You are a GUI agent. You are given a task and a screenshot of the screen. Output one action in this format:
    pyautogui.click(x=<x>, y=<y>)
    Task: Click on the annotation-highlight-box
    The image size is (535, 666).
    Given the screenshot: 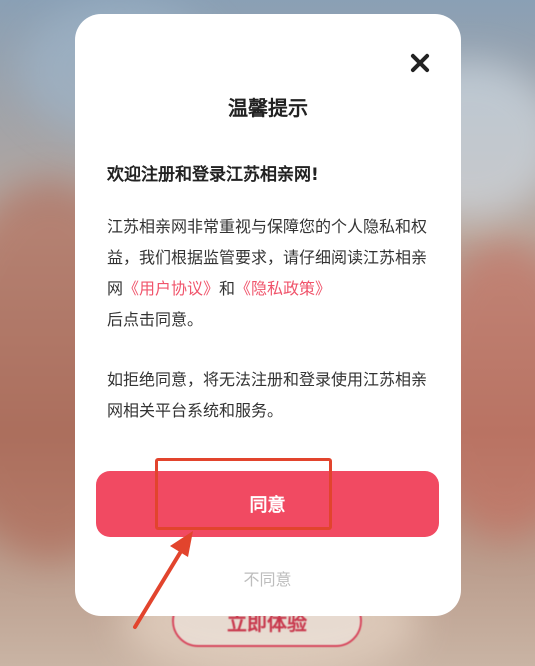 What is the action you would take?
    pyautogui.click(x=243, y=494)
    